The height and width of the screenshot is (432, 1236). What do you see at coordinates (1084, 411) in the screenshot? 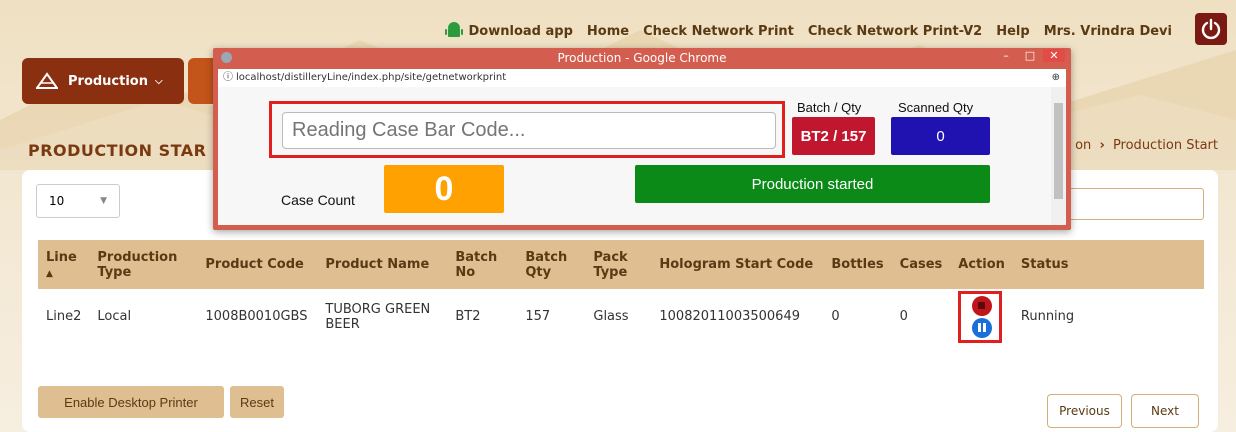
I see `previous-button: Previous` at bounding box center [1084, 411].